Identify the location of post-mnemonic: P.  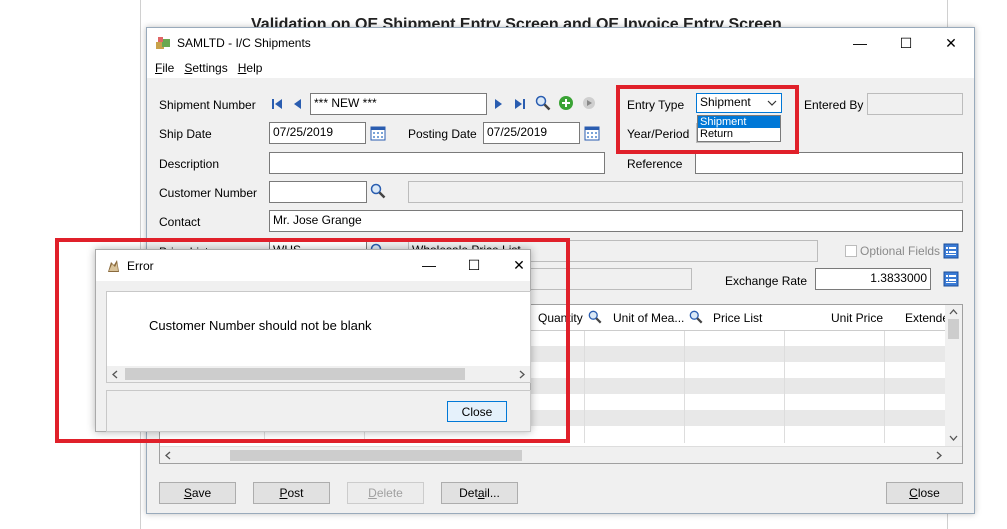
(283, 493).